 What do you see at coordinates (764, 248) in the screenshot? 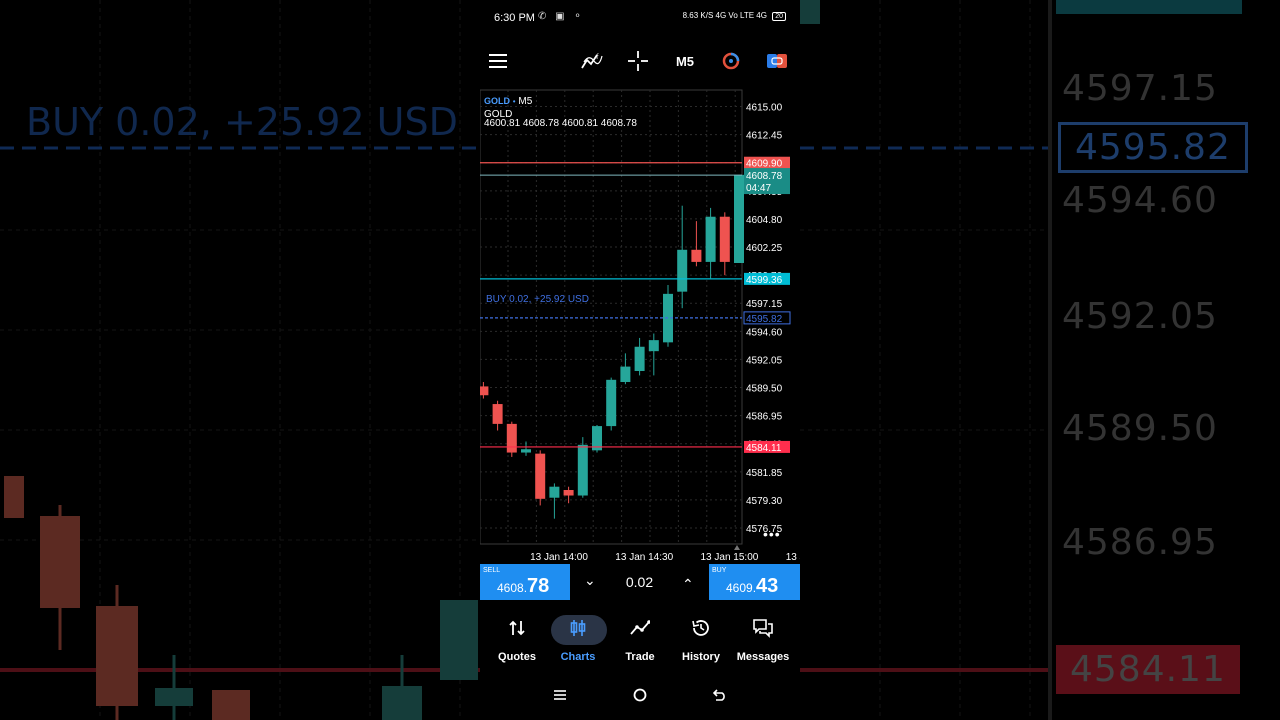
I see `y-tick-label: 4602.25` at bounding box center [764, 248].